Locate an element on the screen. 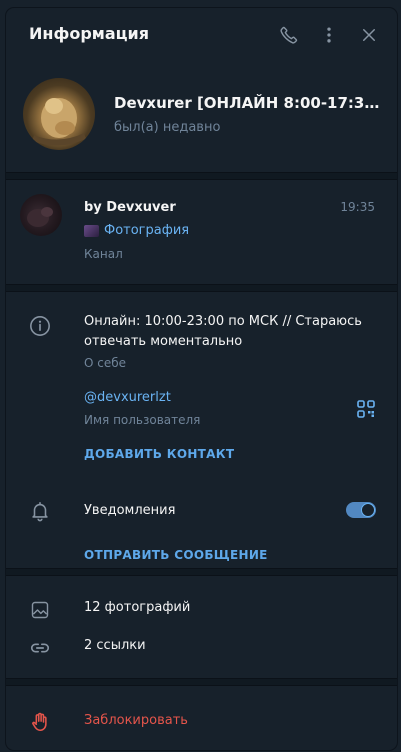  channel-avatar is located at coordinates (41, 215).